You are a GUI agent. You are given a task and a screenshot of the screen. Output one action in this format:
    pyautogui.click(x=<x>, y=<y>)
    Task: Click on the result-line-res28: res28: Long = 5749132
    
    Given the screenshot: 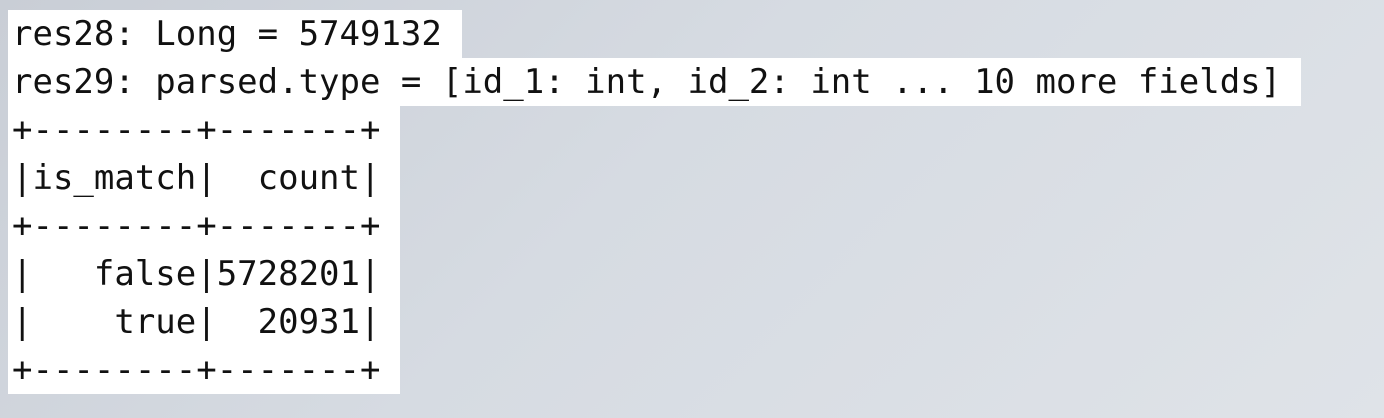 What is the action you would take?
    pyautogui.click(x=235, y=34)
    